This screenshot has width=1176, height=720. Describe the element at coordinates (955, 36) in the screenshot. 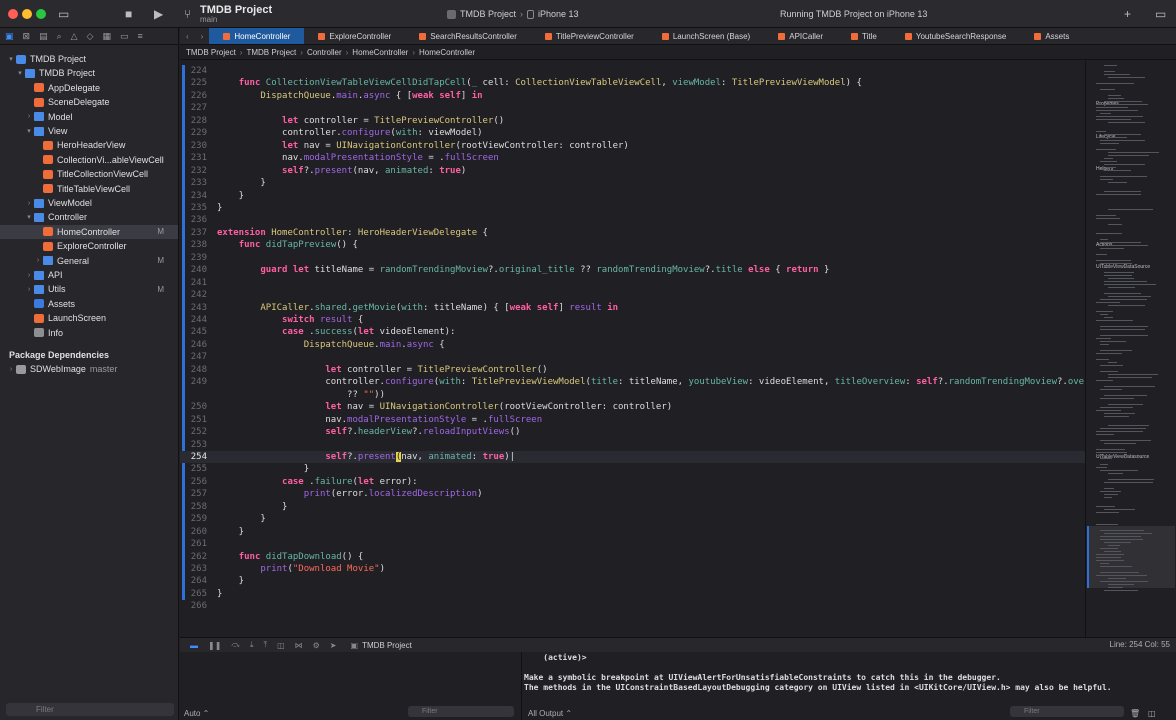

I see `editor-tab: YoutubeSearchResponse` at that location.